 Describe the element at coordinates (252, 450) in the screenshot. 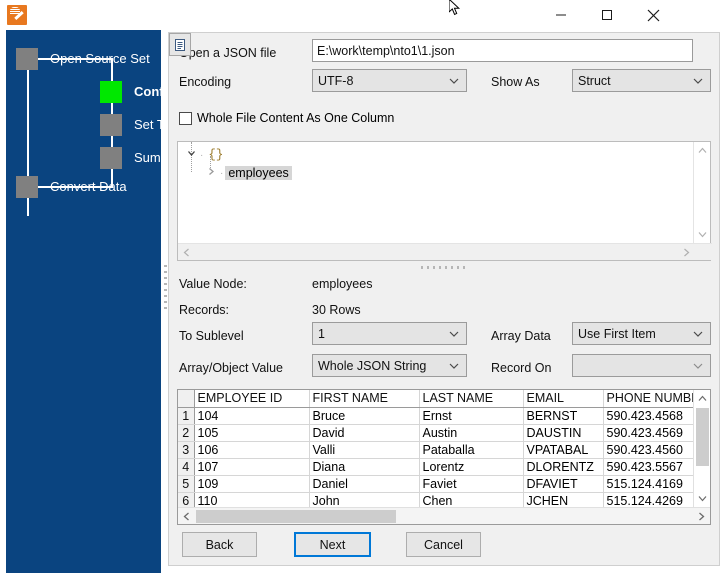

I see `cell-employee-id: 106` at that location.